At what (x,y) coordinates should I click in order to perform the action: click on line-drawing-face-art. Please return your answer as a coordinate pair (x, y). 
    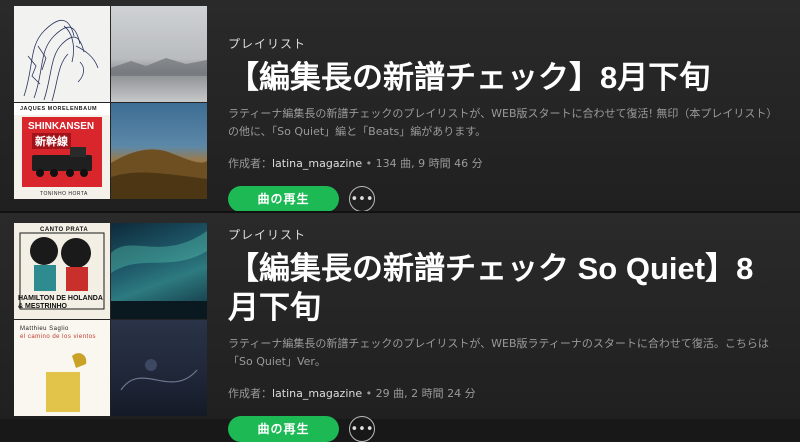
    Looking at the image, I should click on (61, 60).